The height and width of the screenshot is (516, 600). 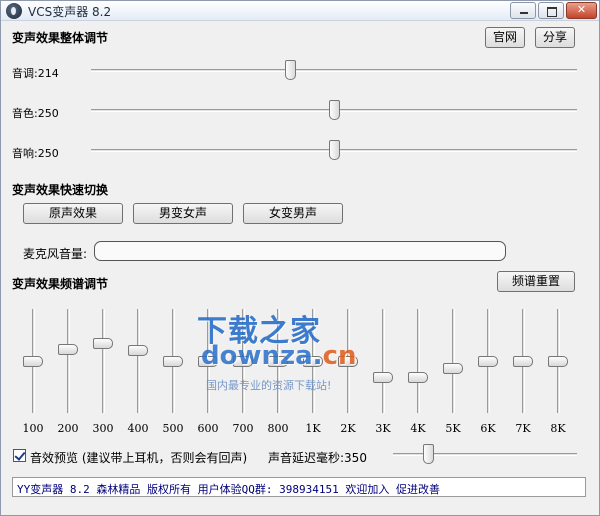 What do you see at coordinates (293, 213) in the screenshot?
I see `female-to-male-button: 女变男声` at bounding box center [293, 213].